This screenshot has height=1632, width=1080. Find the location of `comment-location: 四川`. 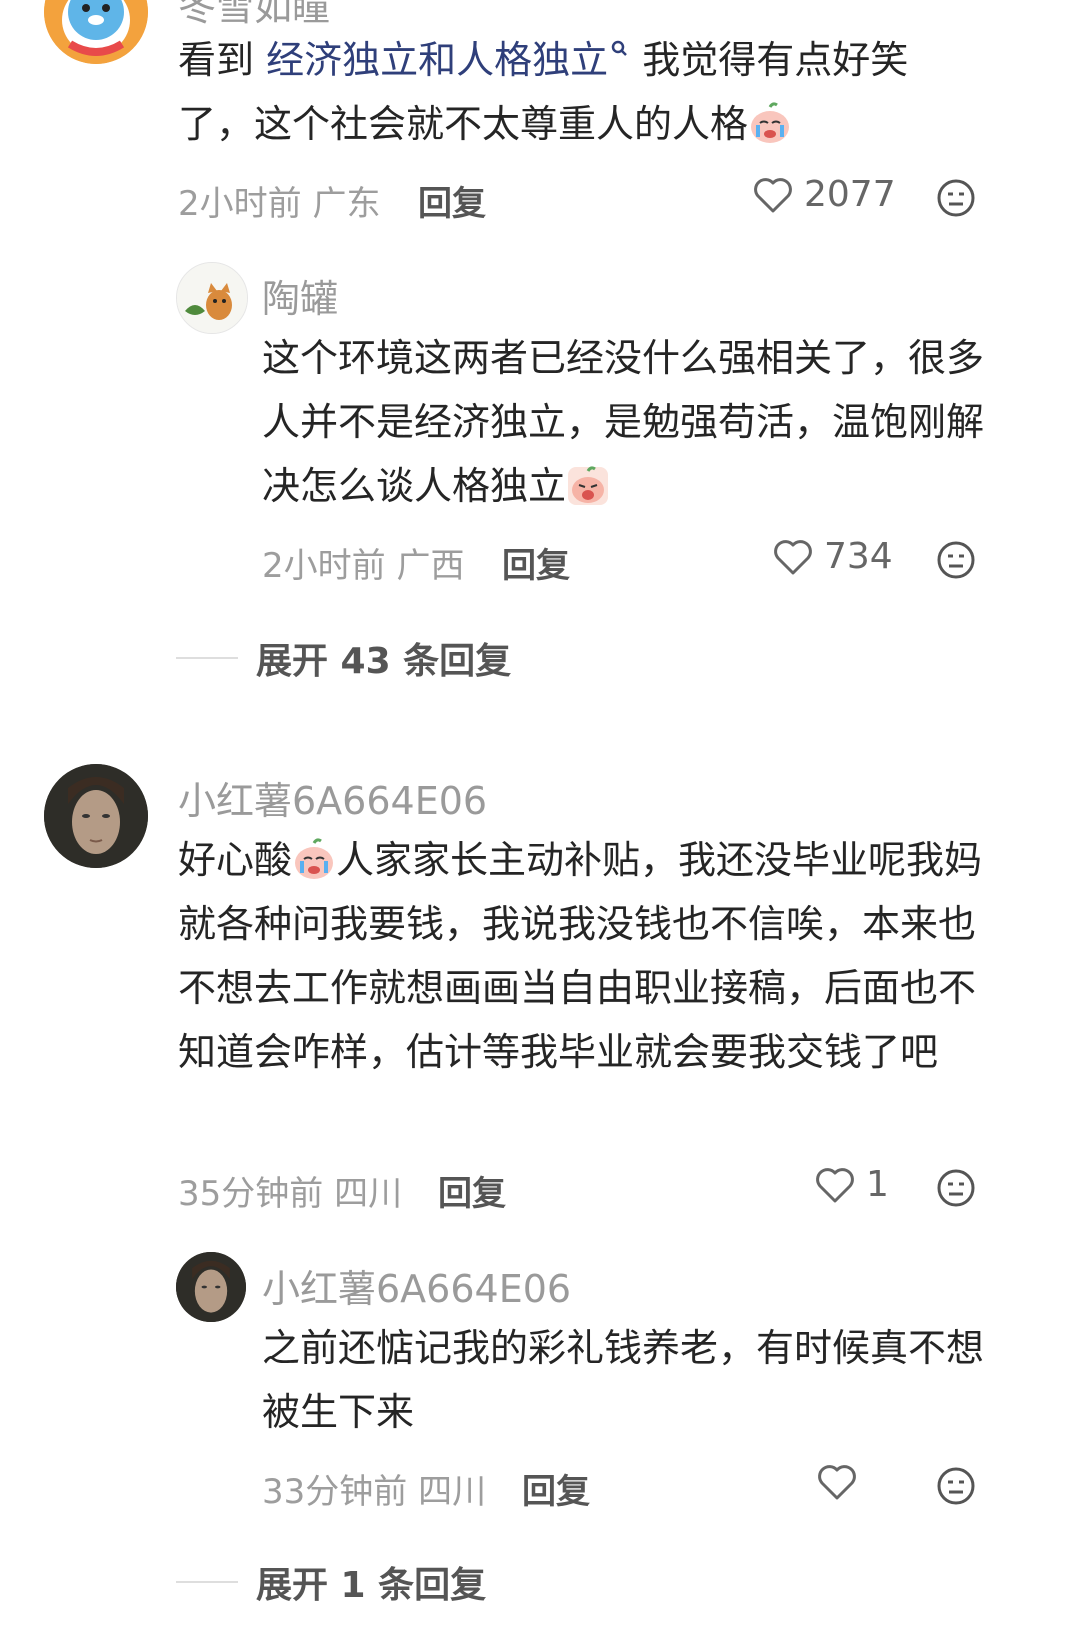

comment-location: 四川 is located at coordinates (368, 1194).